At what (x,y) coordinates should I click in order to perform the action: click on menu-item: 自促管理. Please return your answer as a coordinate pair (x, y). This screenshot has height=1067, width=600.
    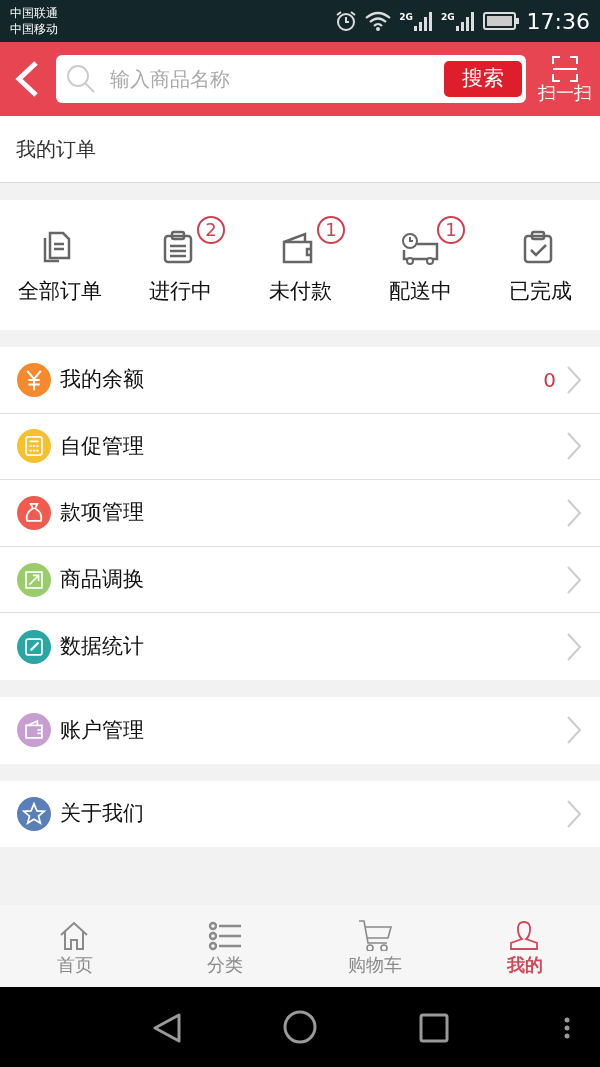
    Looking at the image, I should click on (300, 447).